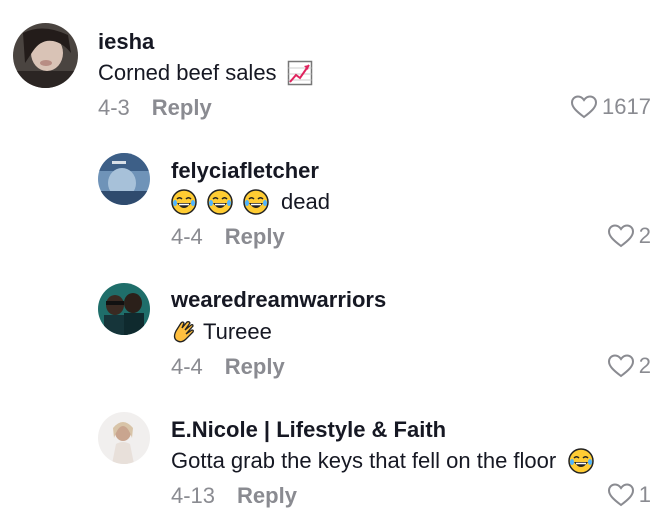  I want to click on comment-meta: 4-13 Reply, so click(234, 496).